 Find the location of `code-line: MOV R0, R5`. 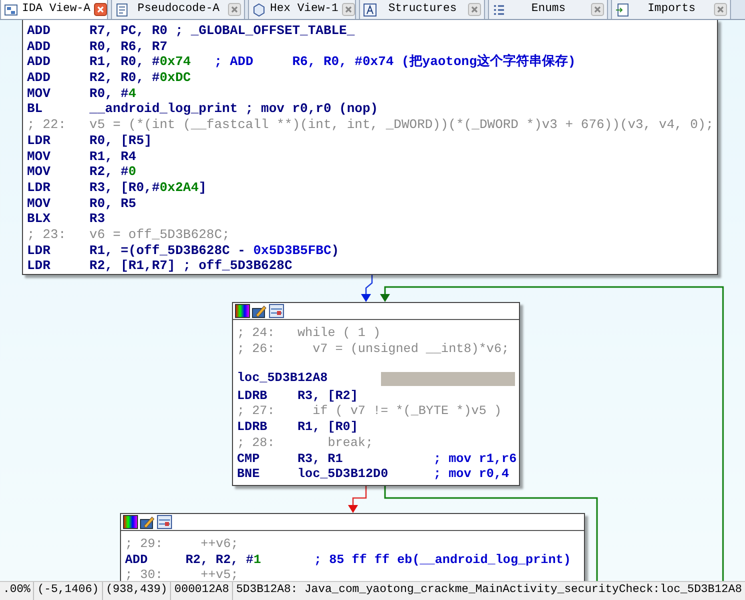

code-line: MOV R0, R5 is located at coordinates (82, 202).